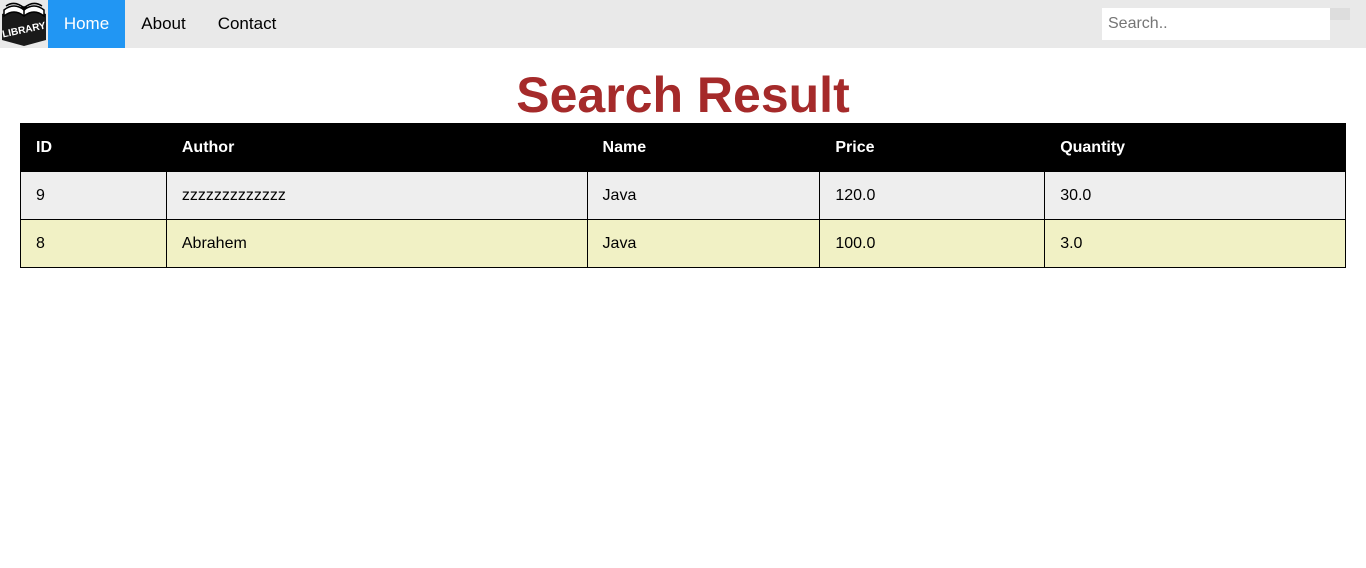 This screenshot has width=1366, height=568. I want to click on cell-id: 8, so click(93, 243).